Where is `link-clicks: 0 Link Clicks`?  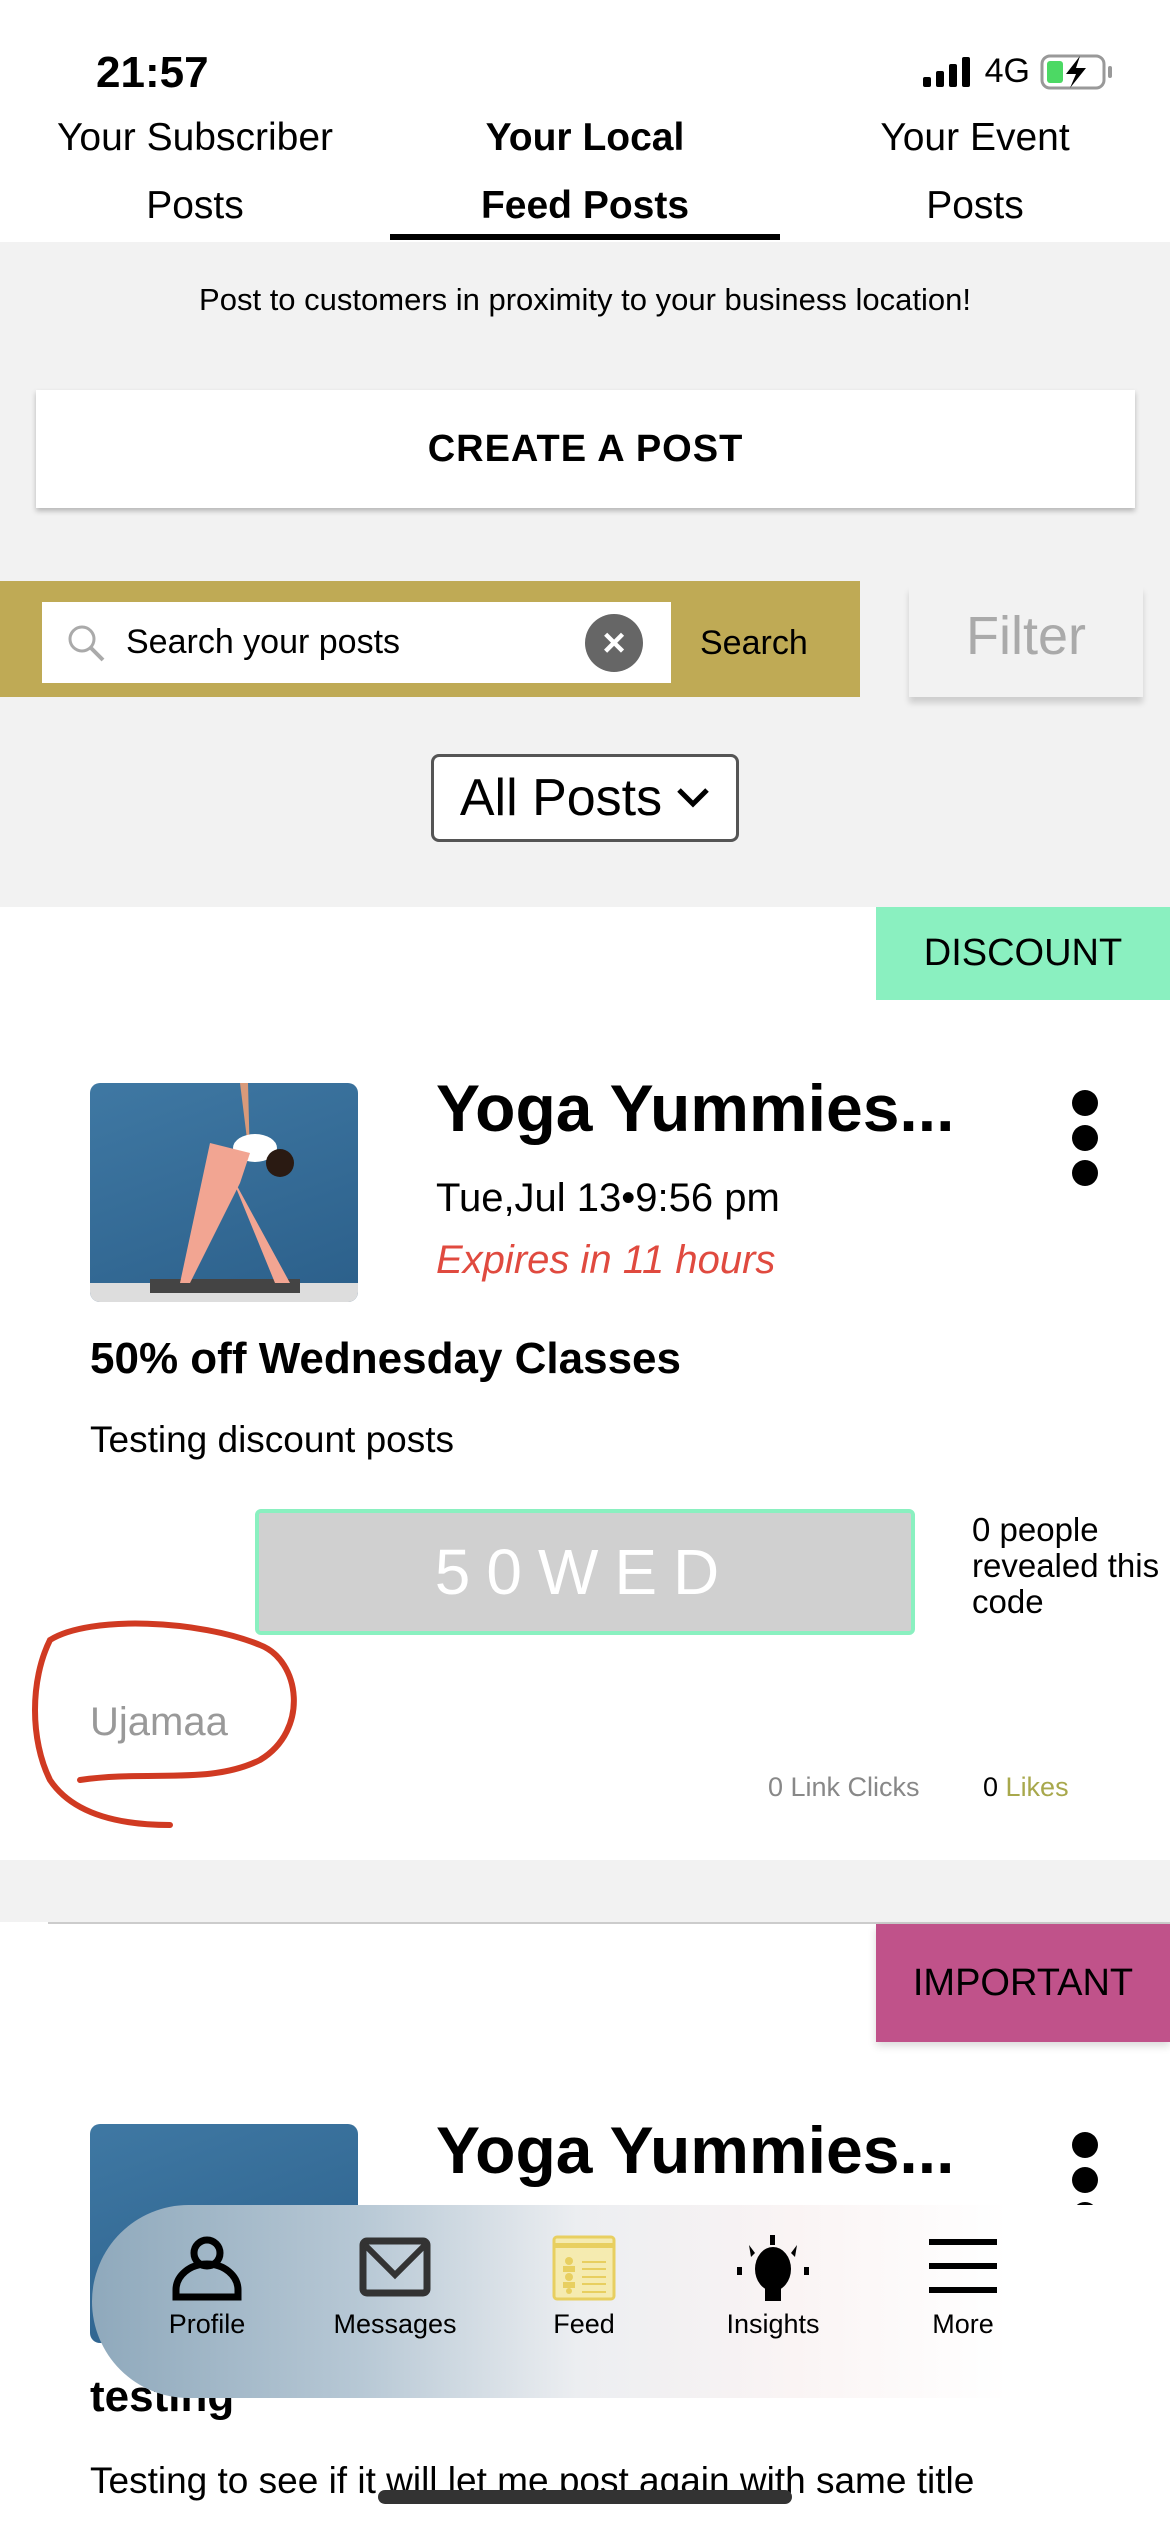 link-clicks: 0 Link Clicks is located at coordinates (844, 1787).